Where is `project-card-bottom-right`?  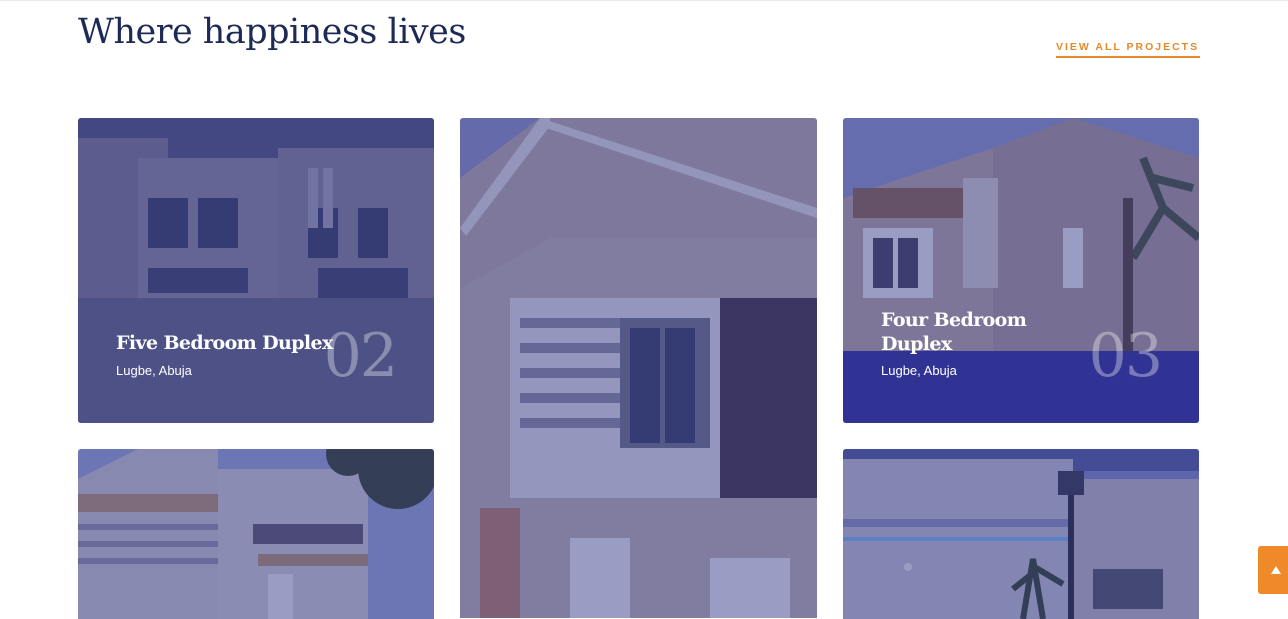 project-card-bottom-right is located at coordinates (1021, 534).